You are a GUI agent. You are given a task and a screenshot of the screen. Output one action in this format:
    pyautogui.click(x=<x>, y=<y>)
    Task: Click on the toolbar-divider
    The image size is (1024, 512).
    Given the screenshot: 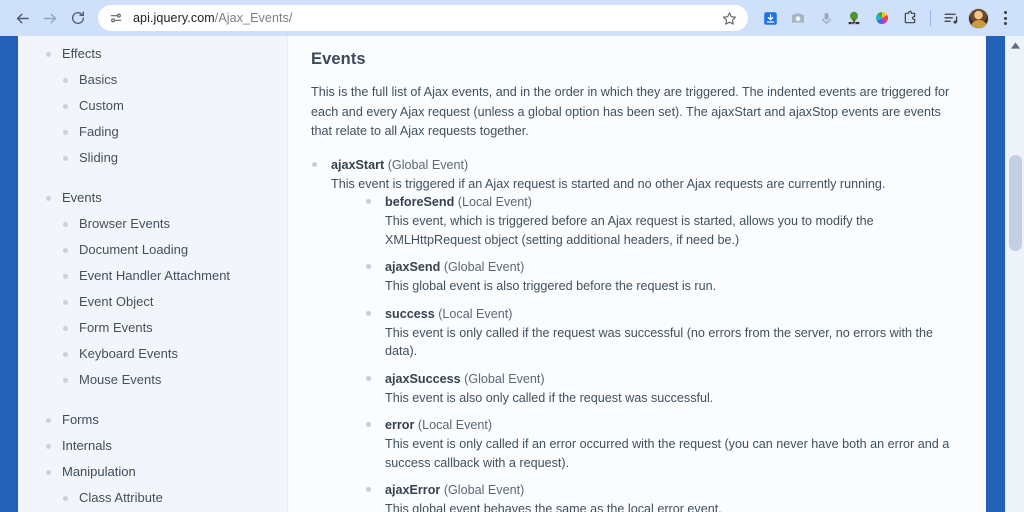 What is the action you would take?
    pyautogui.click(x=930, y=18)
    